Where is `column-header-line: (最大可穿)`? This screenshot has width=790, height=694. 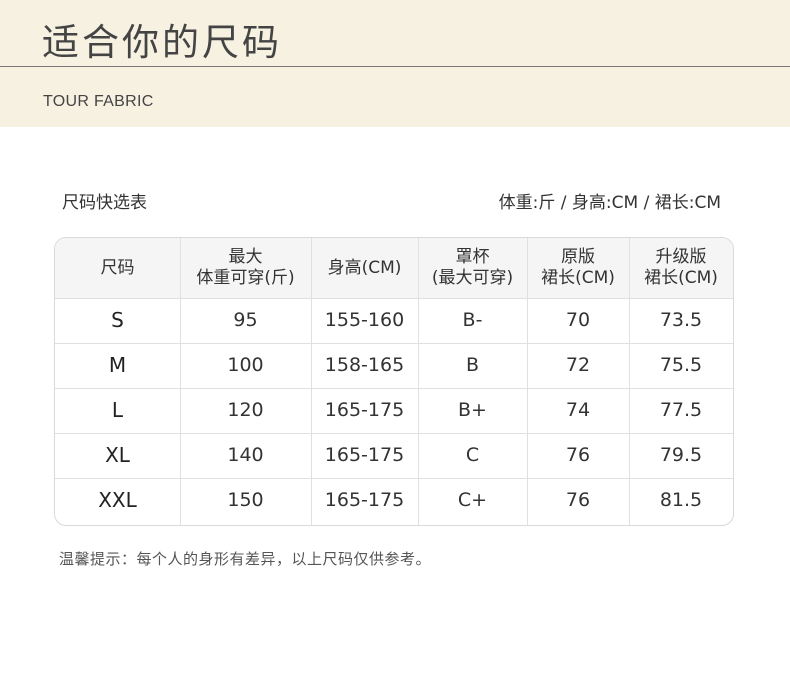
column-header-line: (最大可穿) is located at coordinates (472, 278).